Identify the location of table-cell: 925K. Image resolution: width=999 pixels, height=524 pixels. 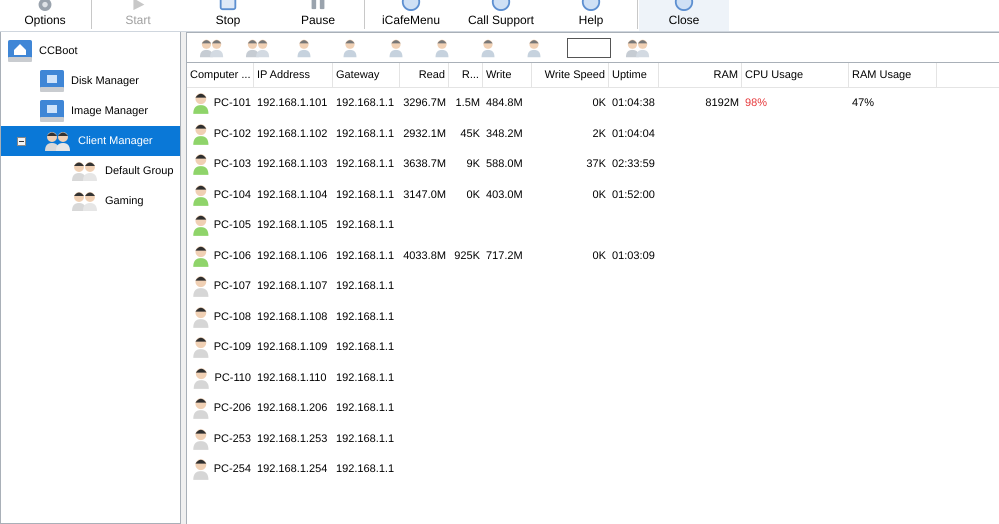
(467, 256).